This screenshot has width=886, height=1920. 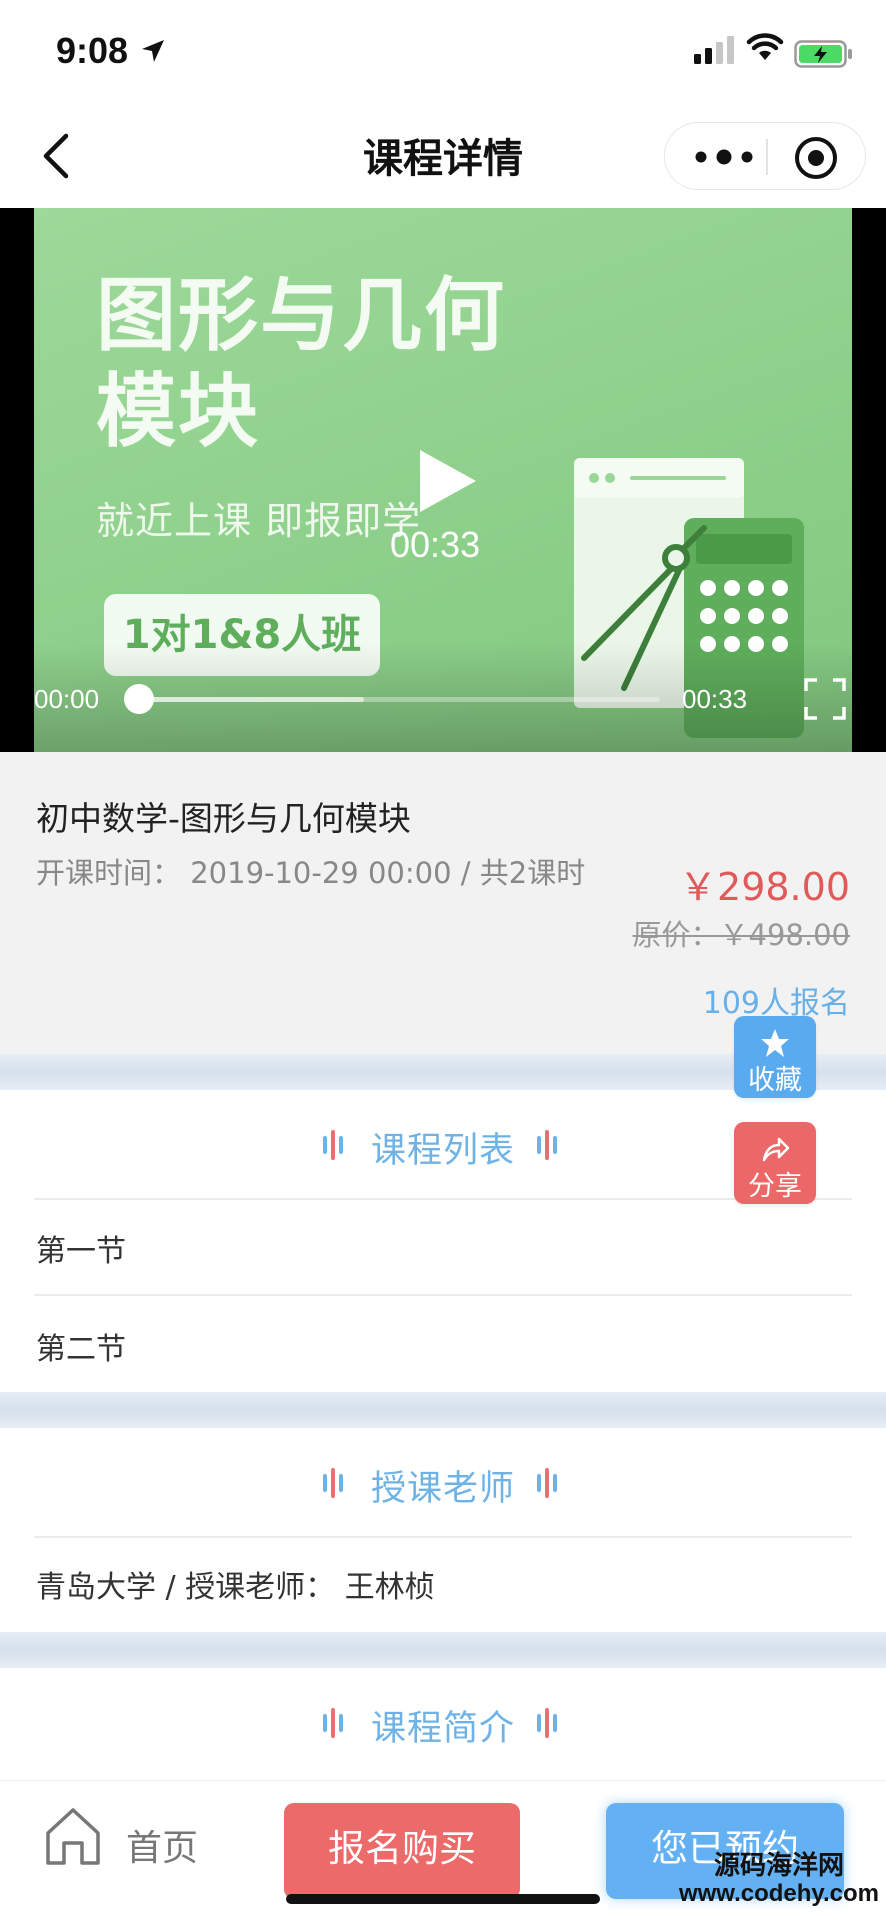 I want to click on watermark: 源码海洋网 www.codehy.com, so click(x=779, y=1879).